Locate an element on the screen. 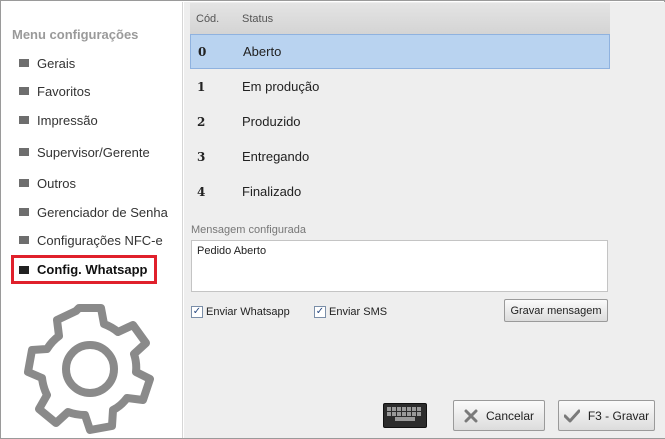 Image resolution: width=665 pixels, height=439 pixels. whatsapp-checkbox: ✓ Enviar Whatsapp is located at coordinates (240, 312).